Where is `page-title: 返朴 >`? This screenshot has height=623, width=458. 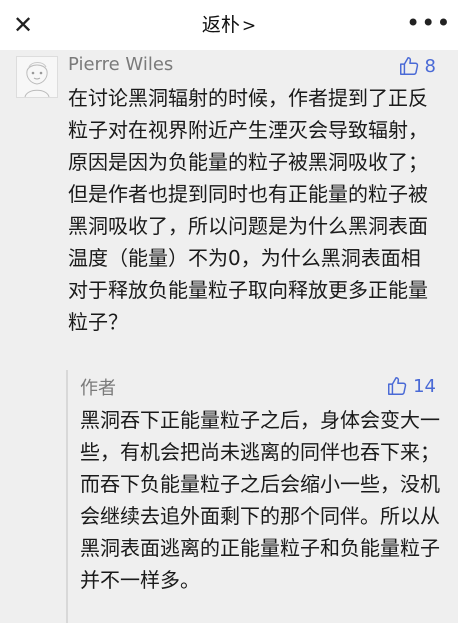 page-title: 返朴 > is located at coordinates (229, 25).